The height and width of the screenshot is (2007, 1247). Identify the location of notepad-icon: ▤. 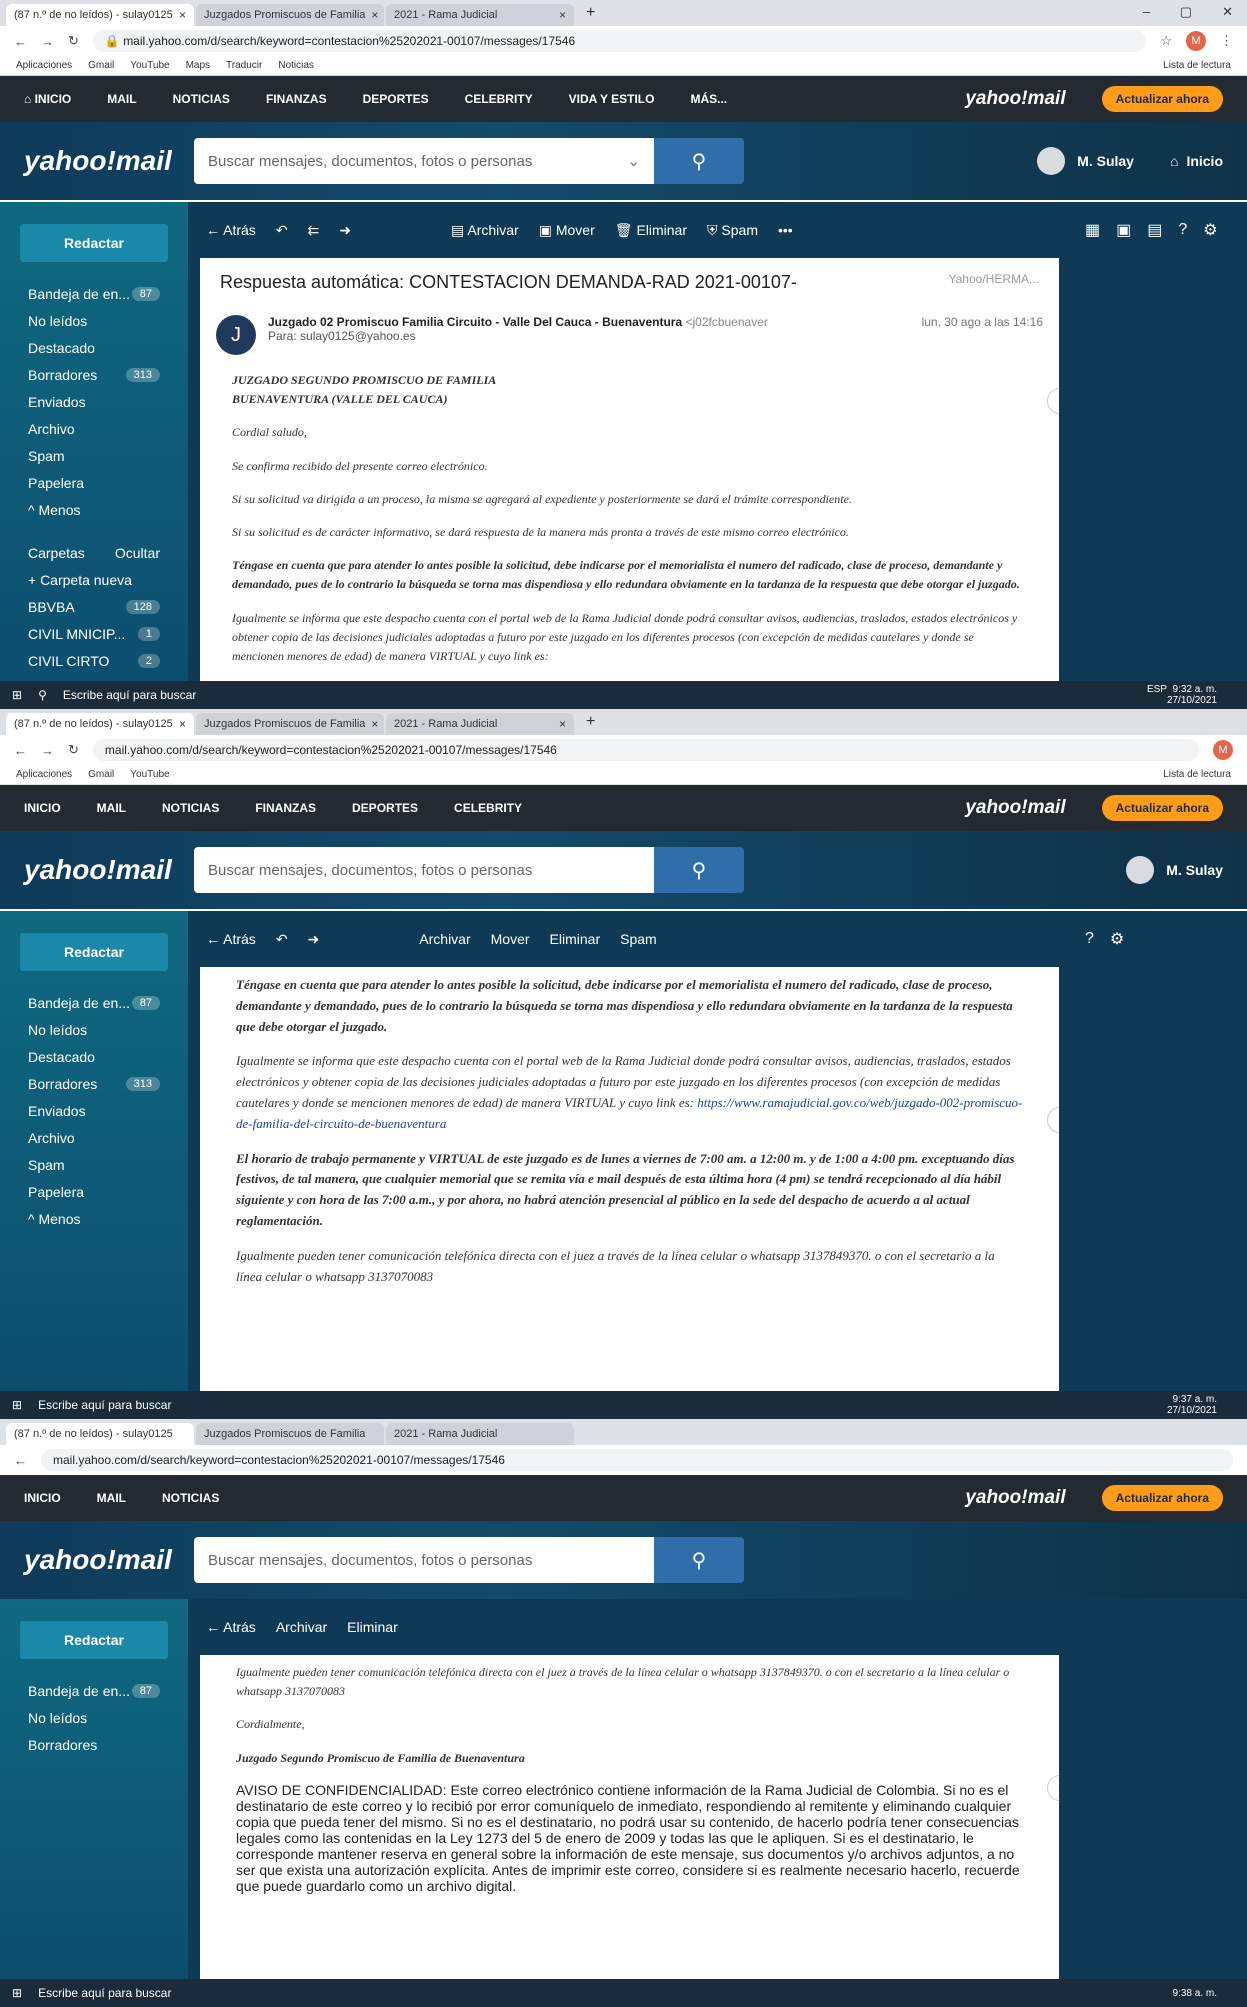
(1154, 230).